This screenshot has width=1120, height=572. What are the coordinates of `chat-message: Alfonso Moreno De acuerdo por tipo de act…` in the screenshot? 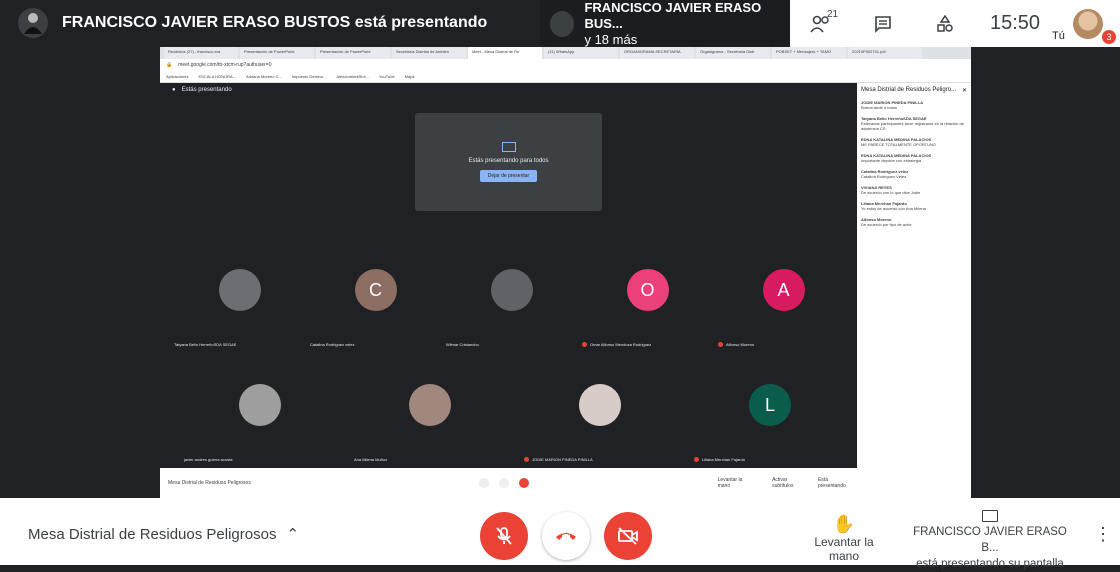 It's located at (914, 222).